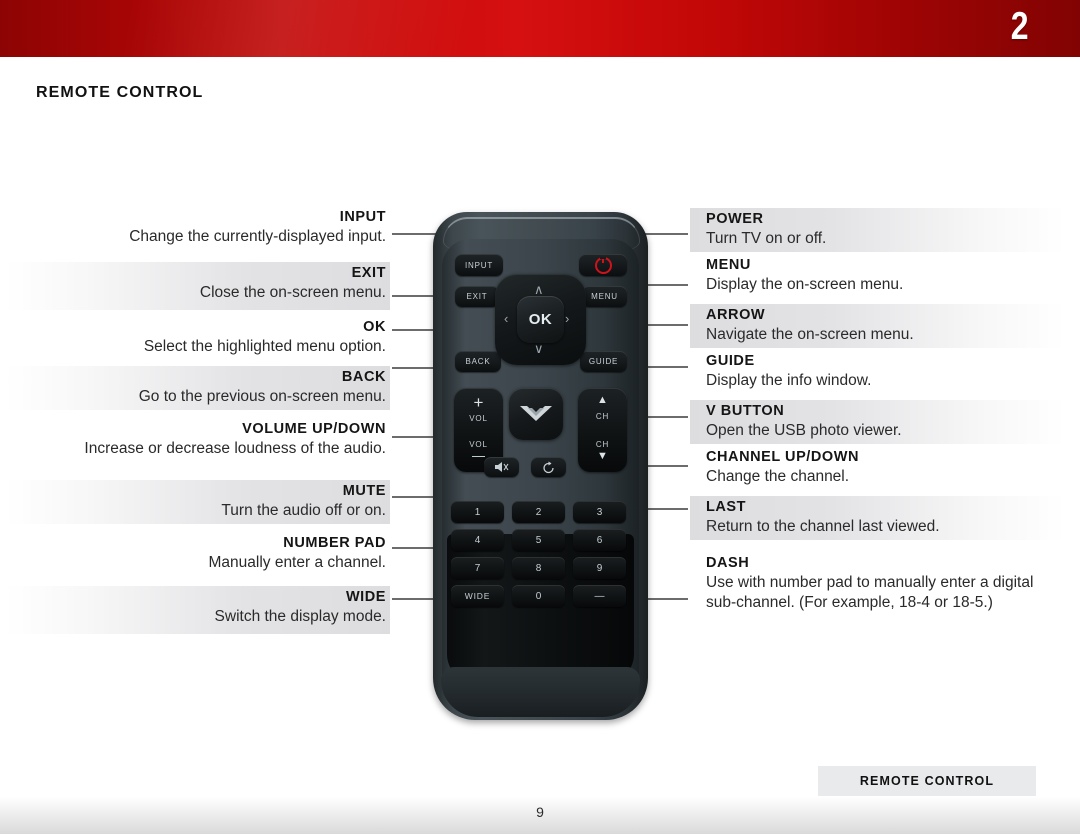  Describe the element at coordinates (602, 430) in the screenshot. I see `remote-channel-rocker: ▲ CH CH ▼` at that location.